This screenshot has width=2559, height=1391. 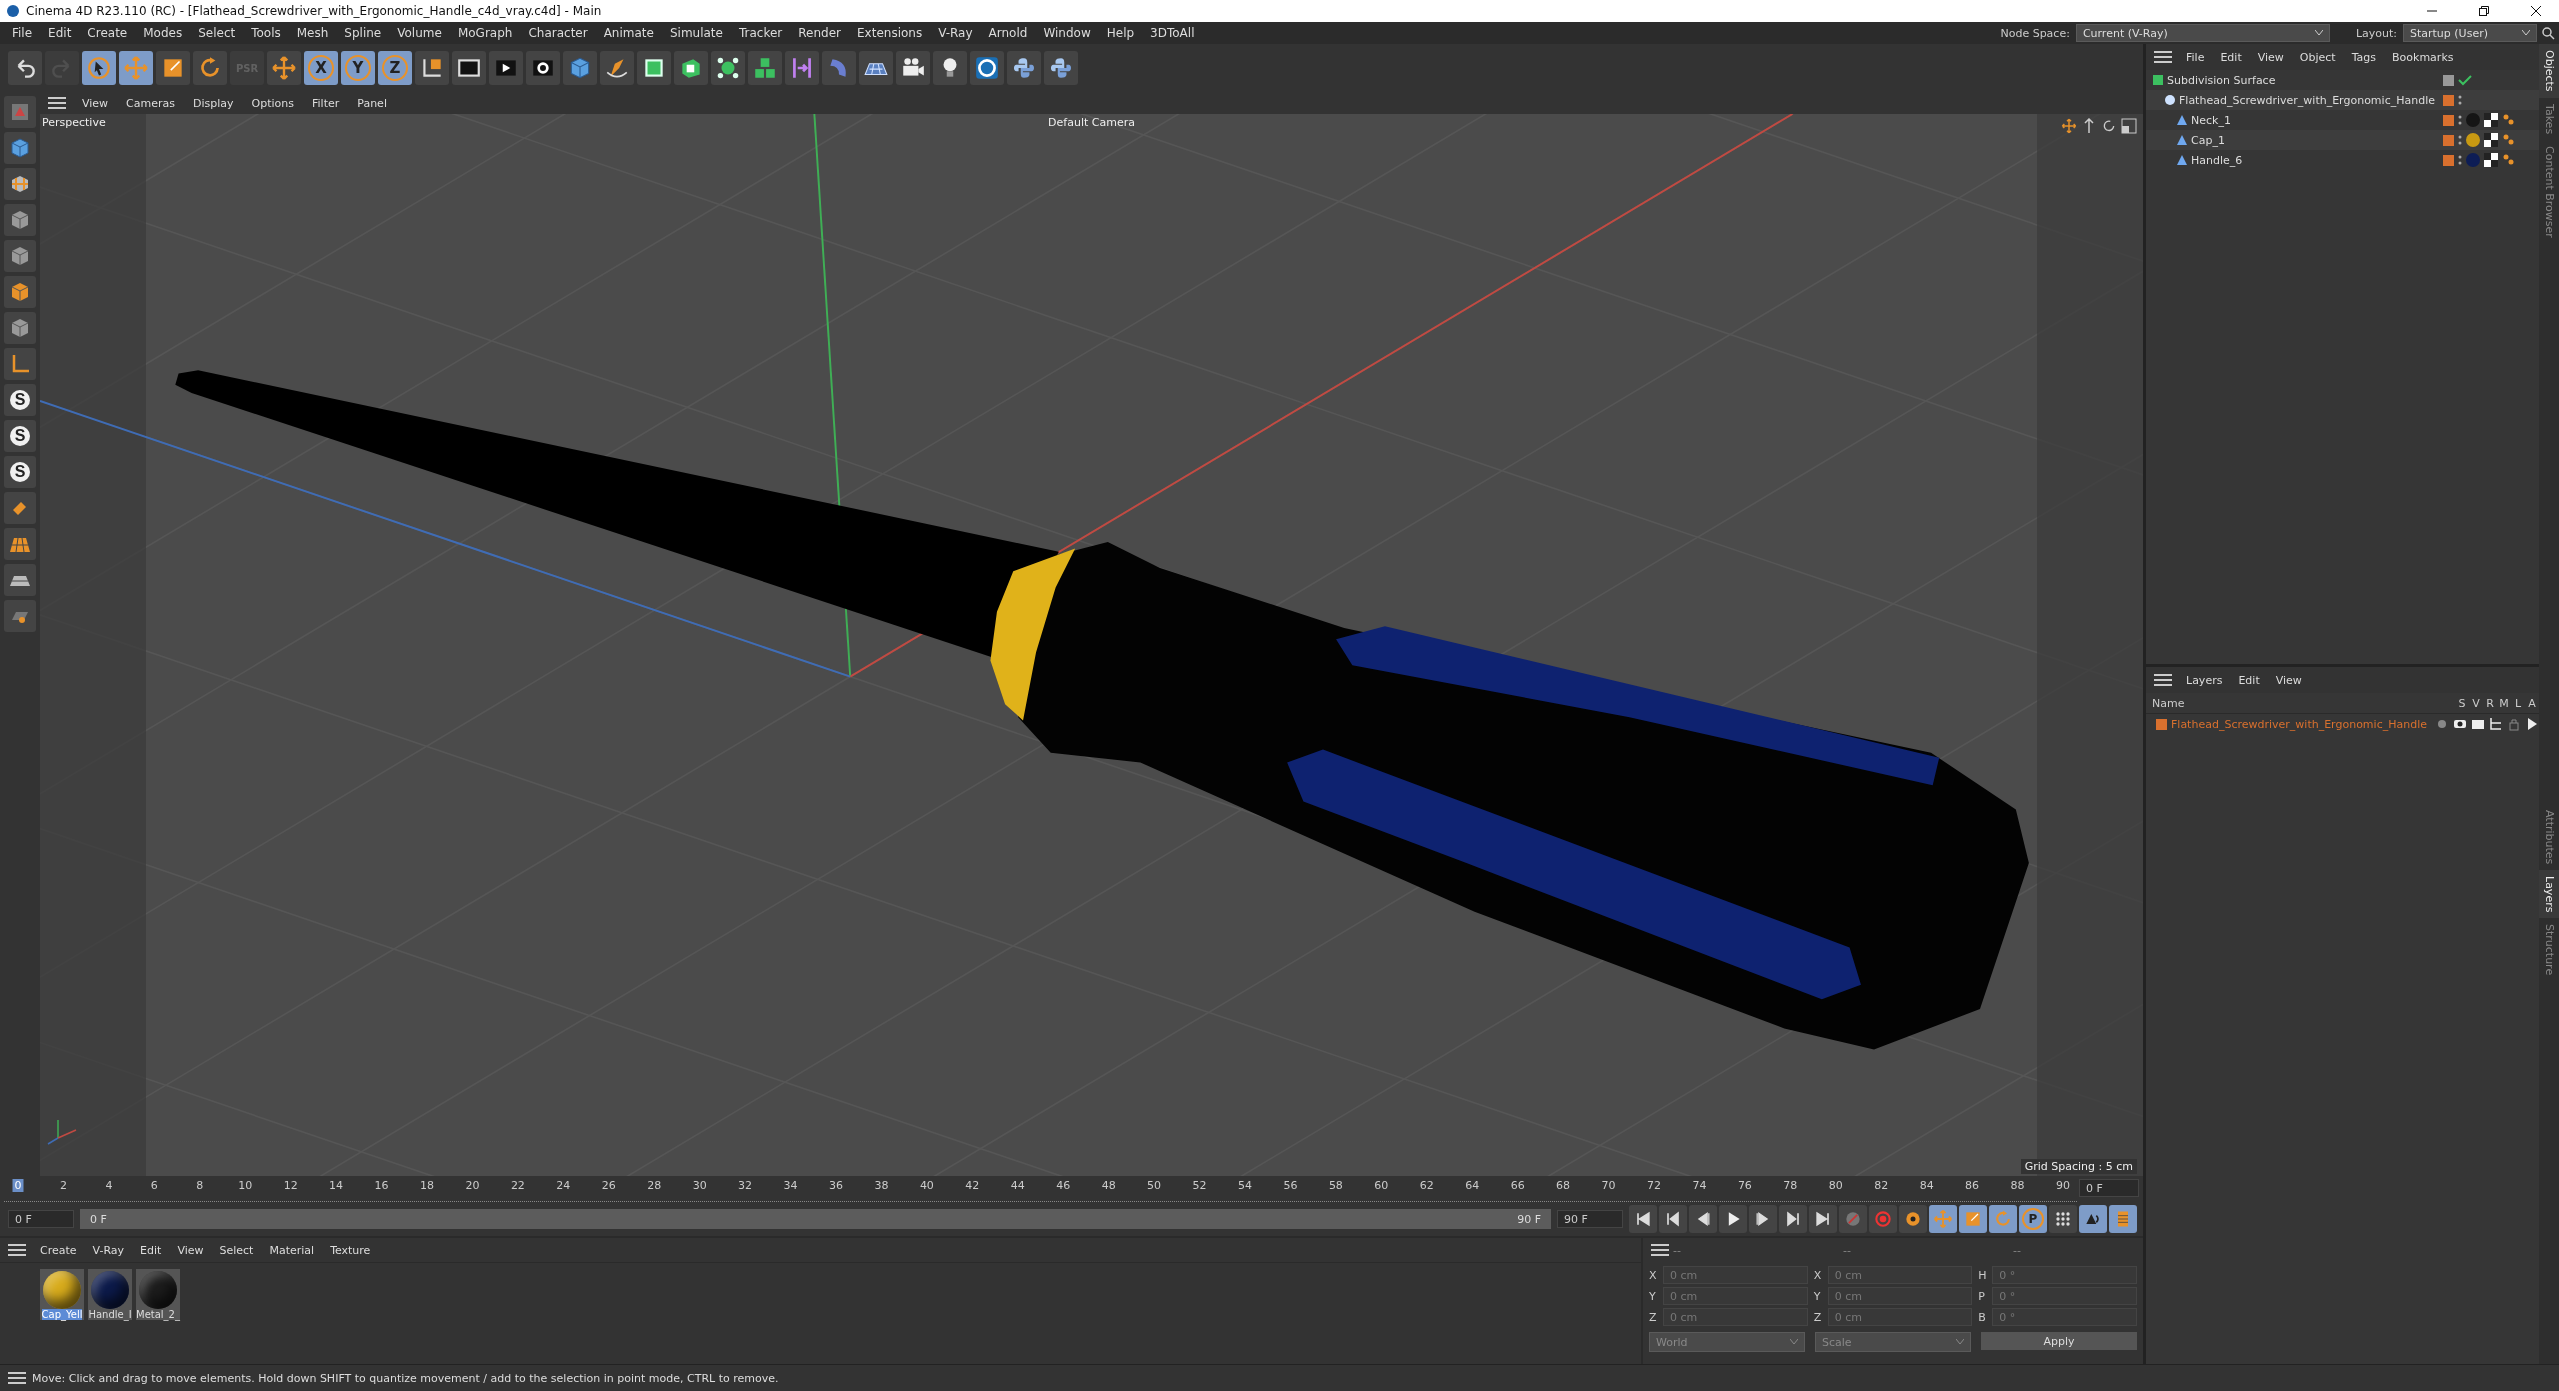 What do you see at coordinates (2270, 57) in the screenshot?
I see `object-menu-item: View` at bounding box center [2270, 57].